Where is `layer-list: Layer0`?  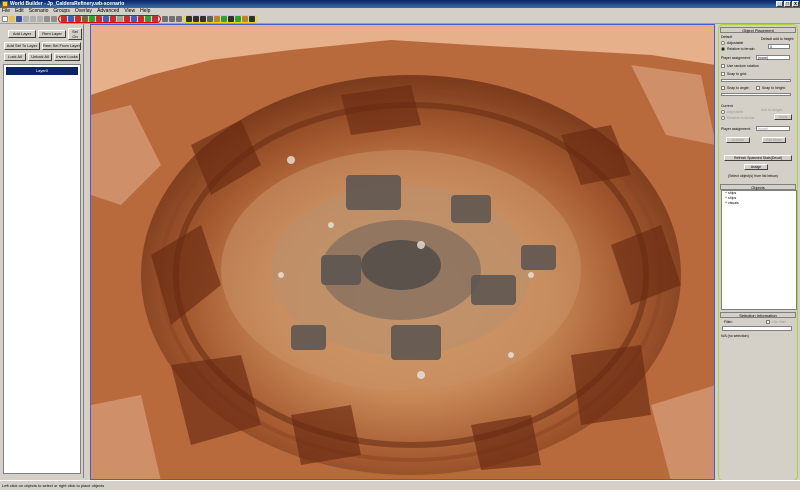
layer-list: Layer0 is located at coordinates (42, 269).